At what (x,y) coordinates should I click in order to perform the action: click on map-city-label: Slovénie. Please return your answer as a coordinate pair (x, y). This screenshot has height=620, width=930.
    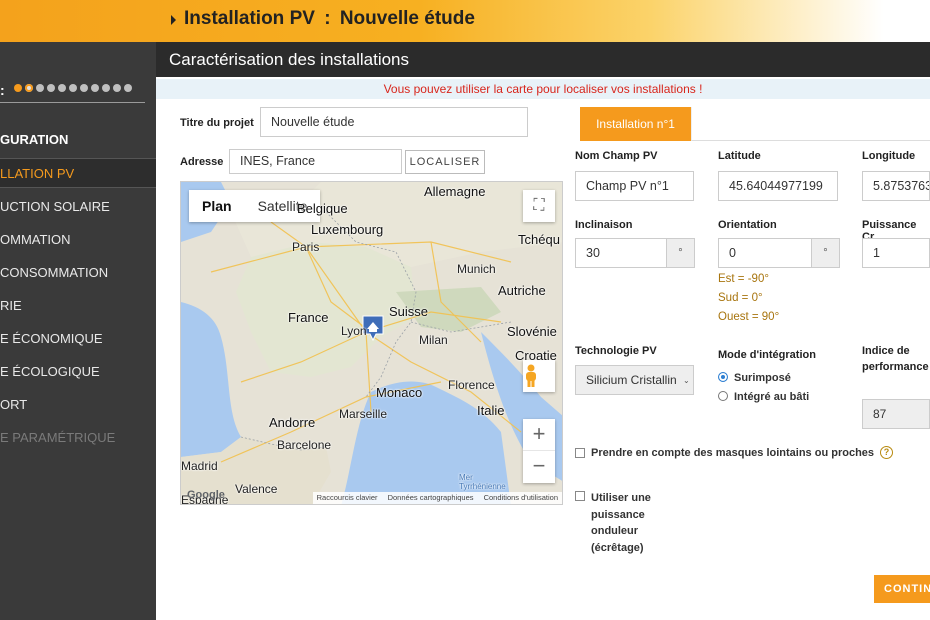
    Looking at the image, I should click on (532, 331).